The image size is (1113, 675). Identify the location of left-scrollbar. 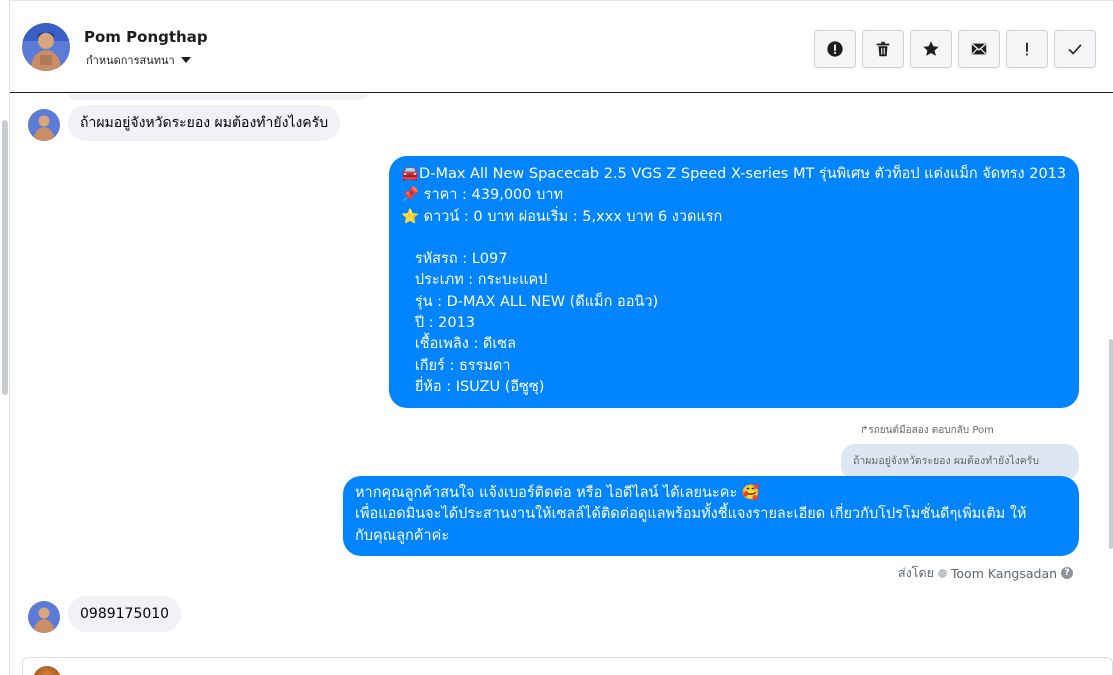
(5, 257).